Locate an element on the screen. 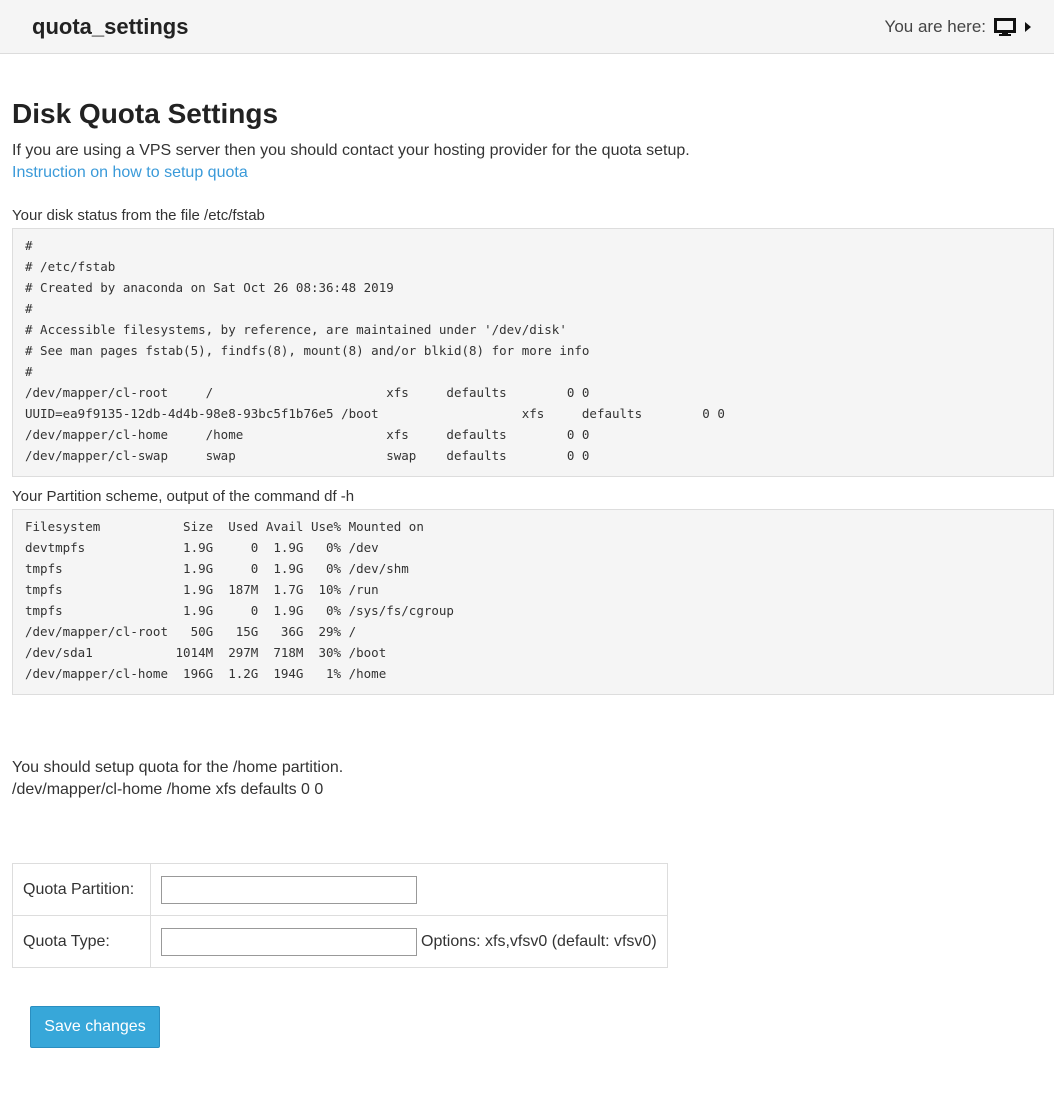 The height and width of the screenshot is (1097, 1054). quota-partition-label: Quota Partition: is located at coordinates (81, 889).